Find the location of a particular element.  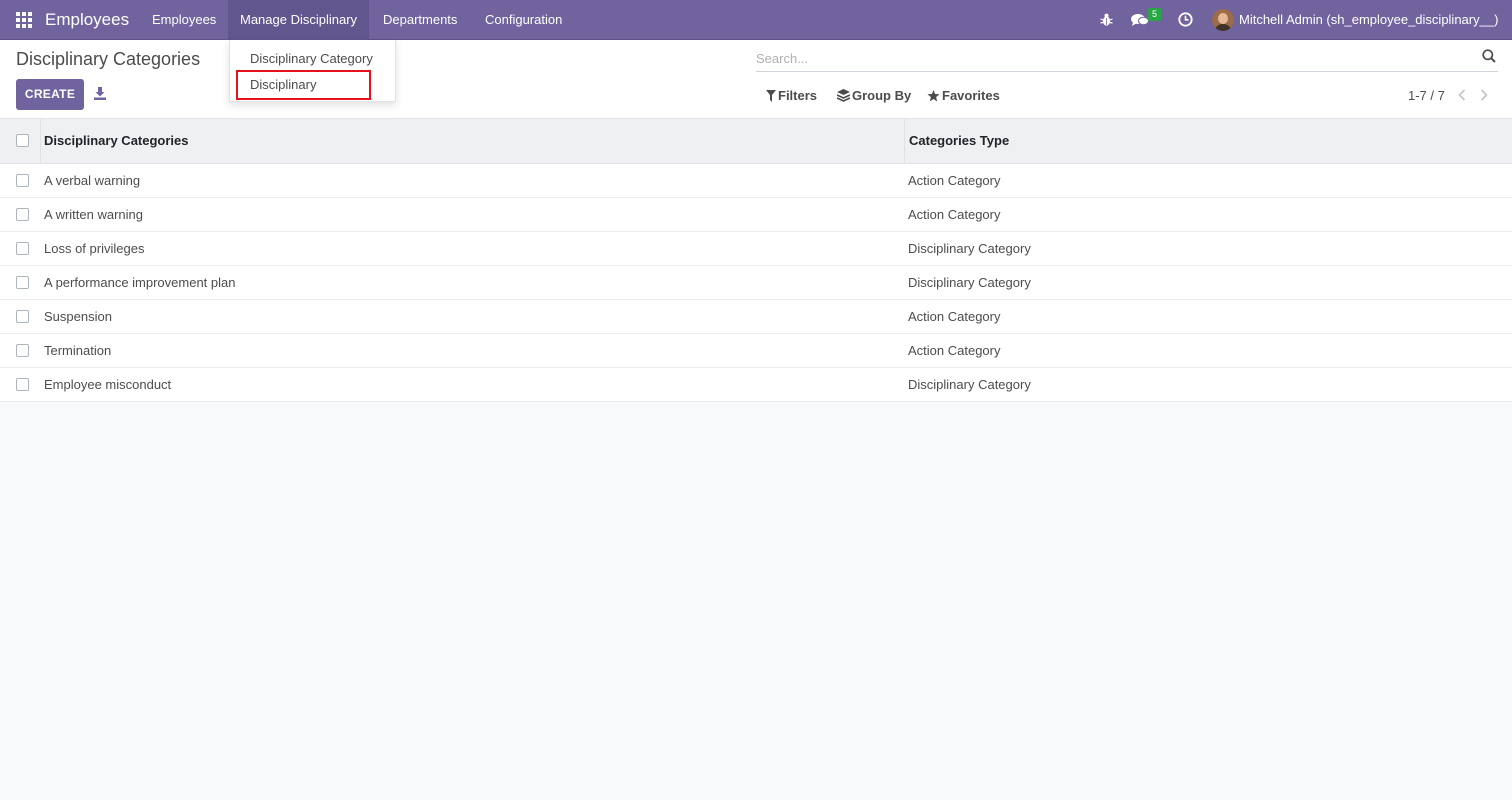

cell-category-name: Suspension is located at coordinates (78, 316).